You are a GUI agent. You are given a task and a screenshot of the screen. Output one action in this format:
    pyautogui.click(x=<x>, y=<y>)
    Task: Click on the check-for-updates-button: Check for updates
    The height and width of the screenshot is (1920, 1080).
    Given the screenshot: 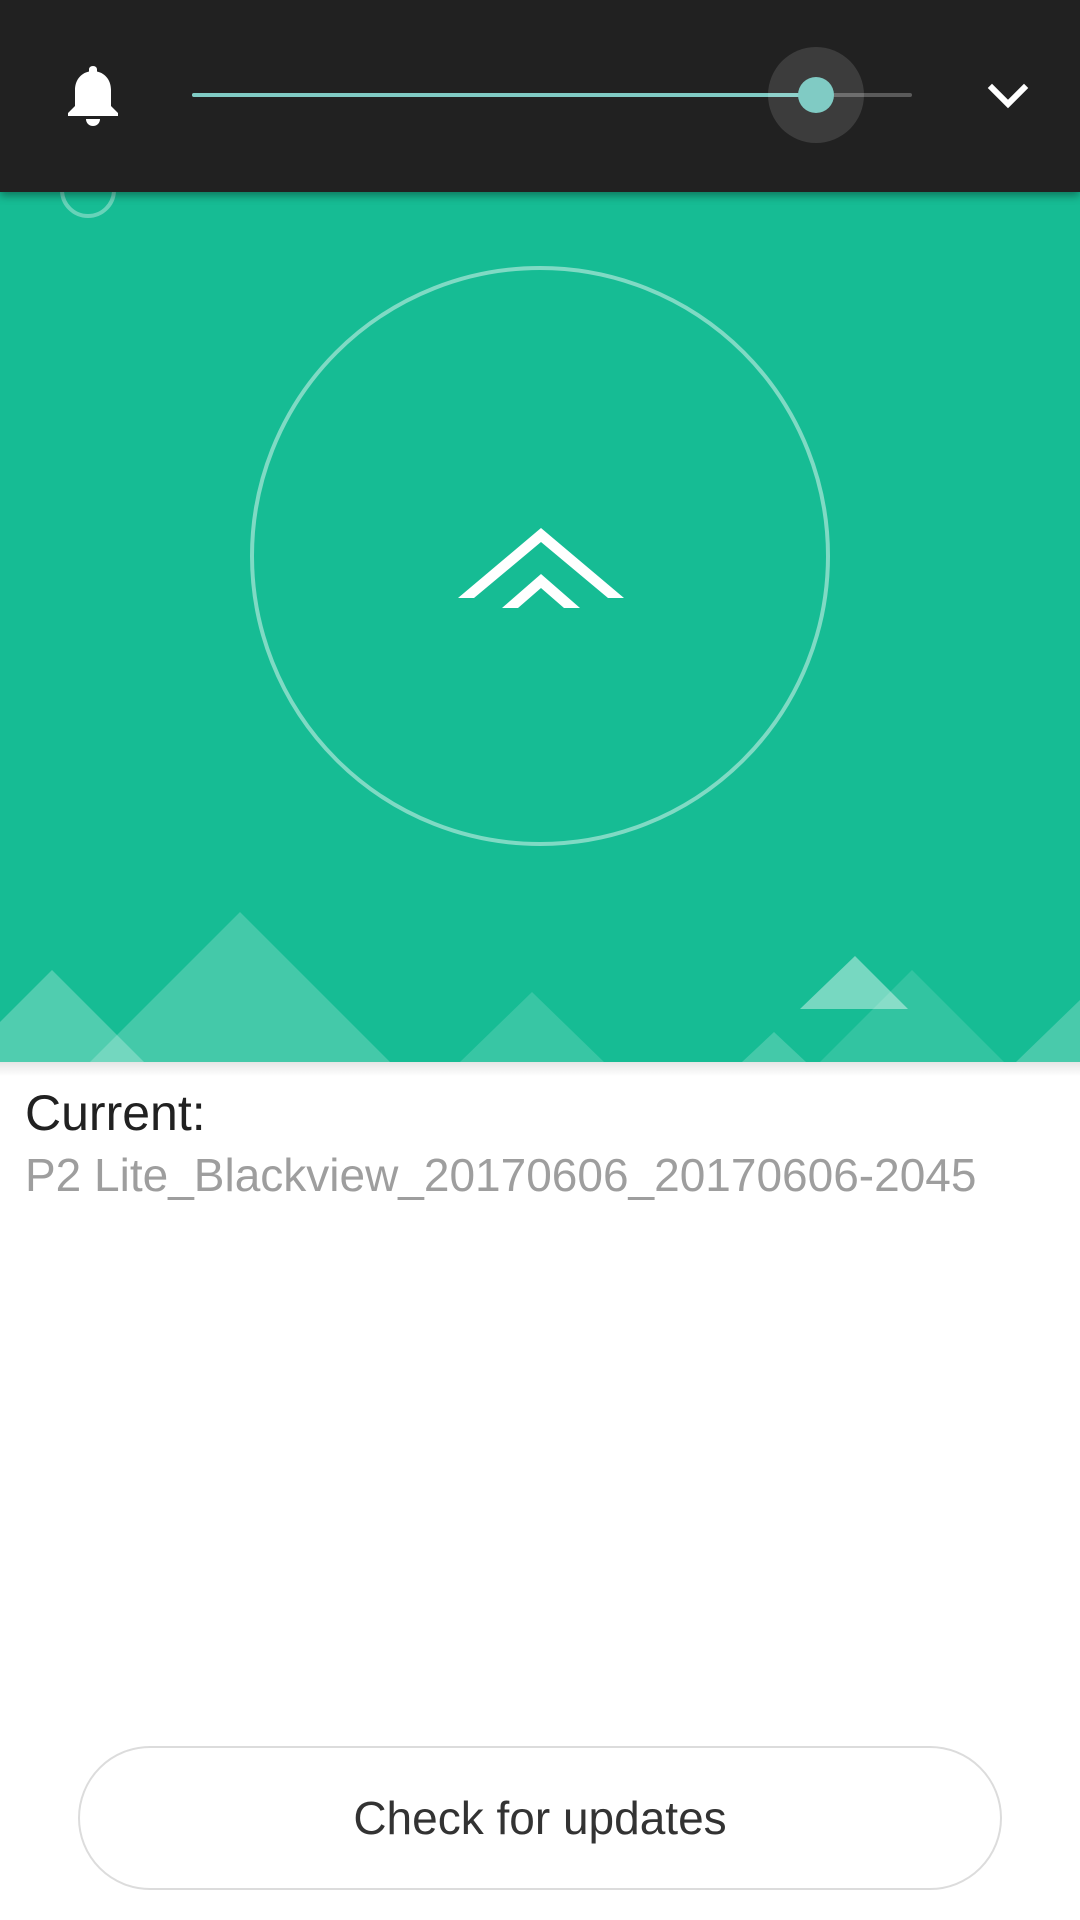 What is the action you would take?
    pyautogui.click(x=540, y=1818)
    